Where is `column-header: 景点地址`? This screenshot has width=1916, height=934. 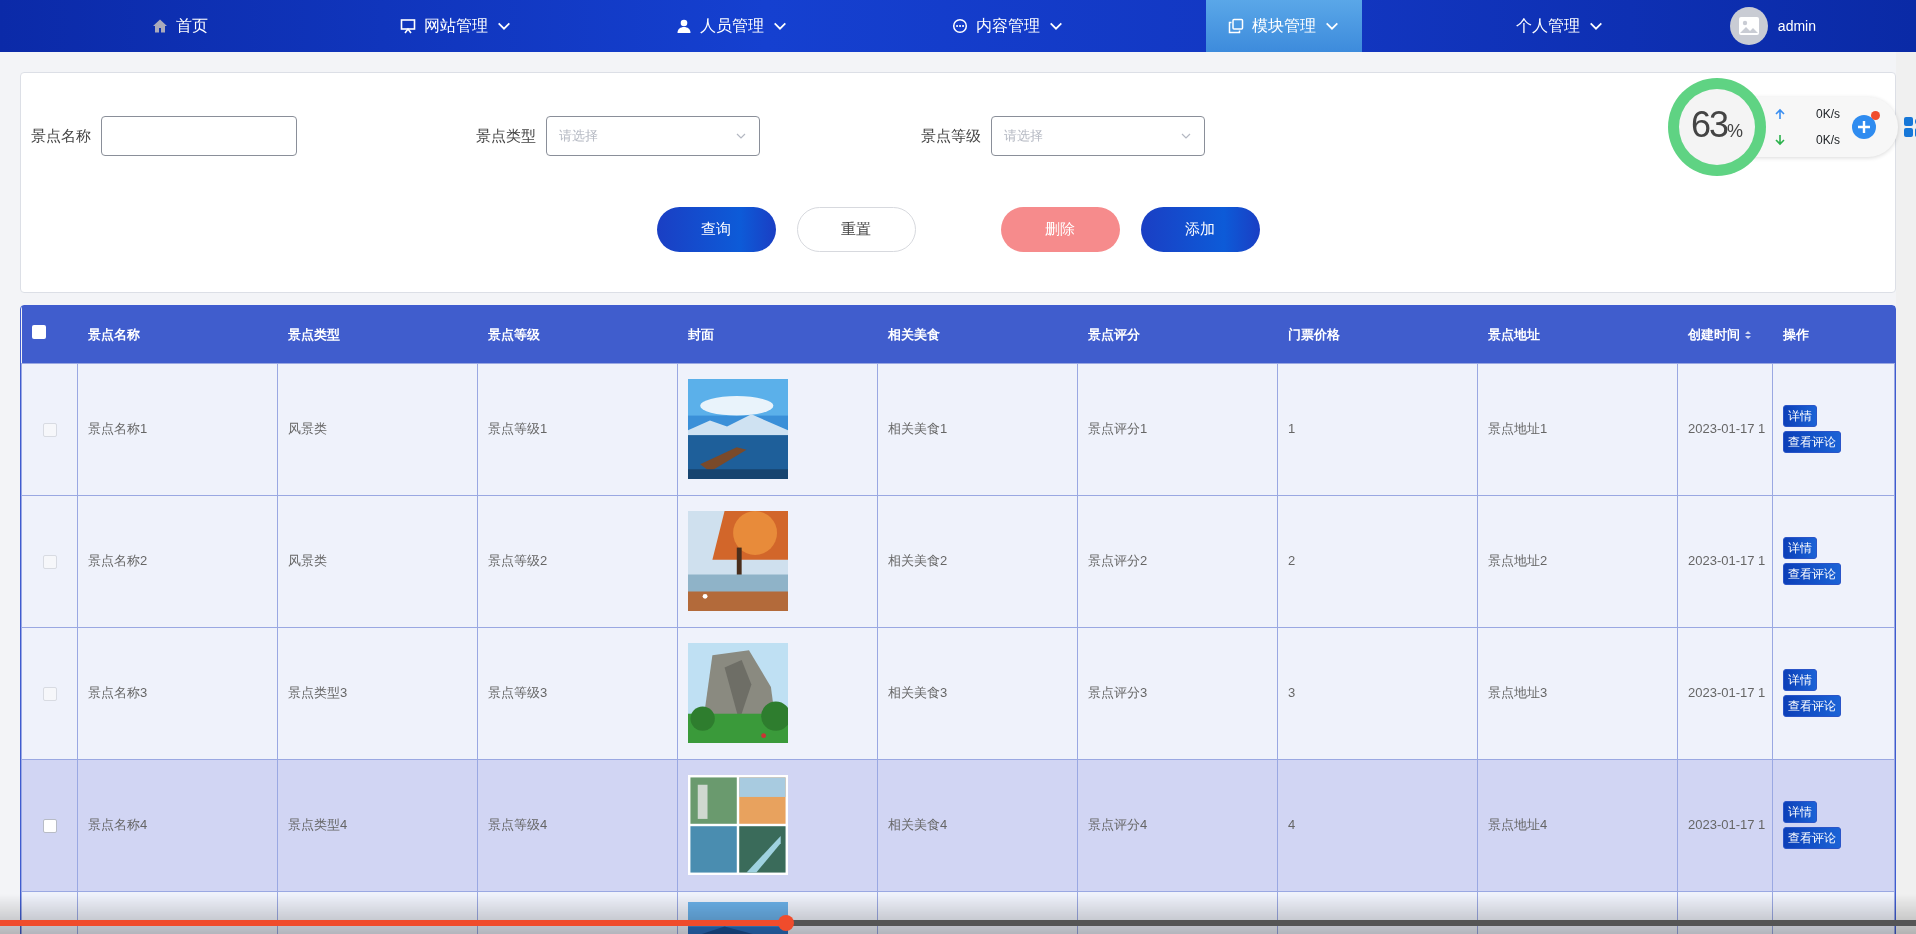
column-header: 景点地址 is located at coordinates (1513, 334).